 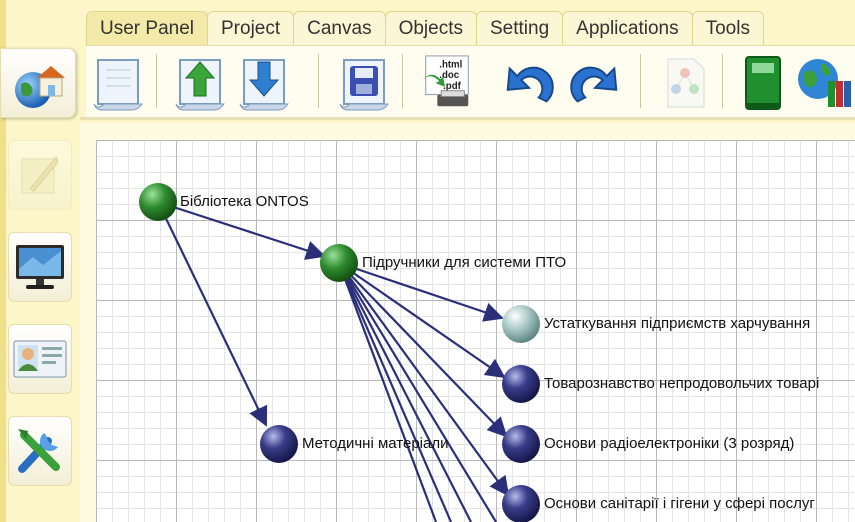 I want to click on tab-objects: Objects, so click(x=430, y=28).